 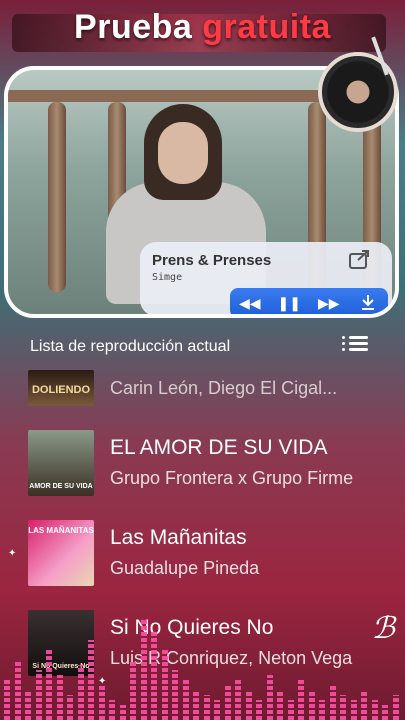 I want to click on song-thumbnail: LAS MAÑANITAS, so click(x=61, y=553).